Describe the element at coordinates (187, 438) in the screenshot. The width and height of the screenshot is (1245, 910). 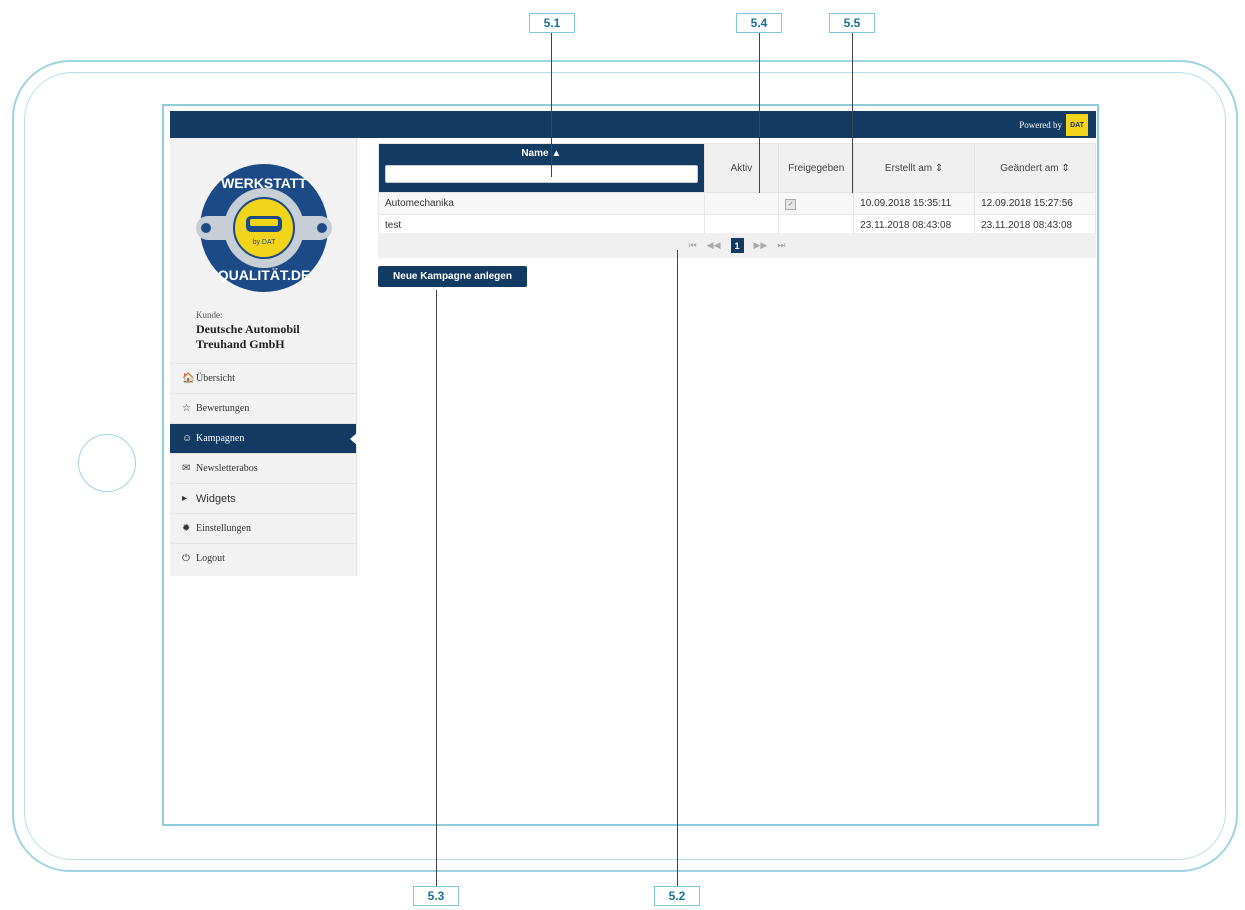
I see `smiley-icon: ☺` at that location.